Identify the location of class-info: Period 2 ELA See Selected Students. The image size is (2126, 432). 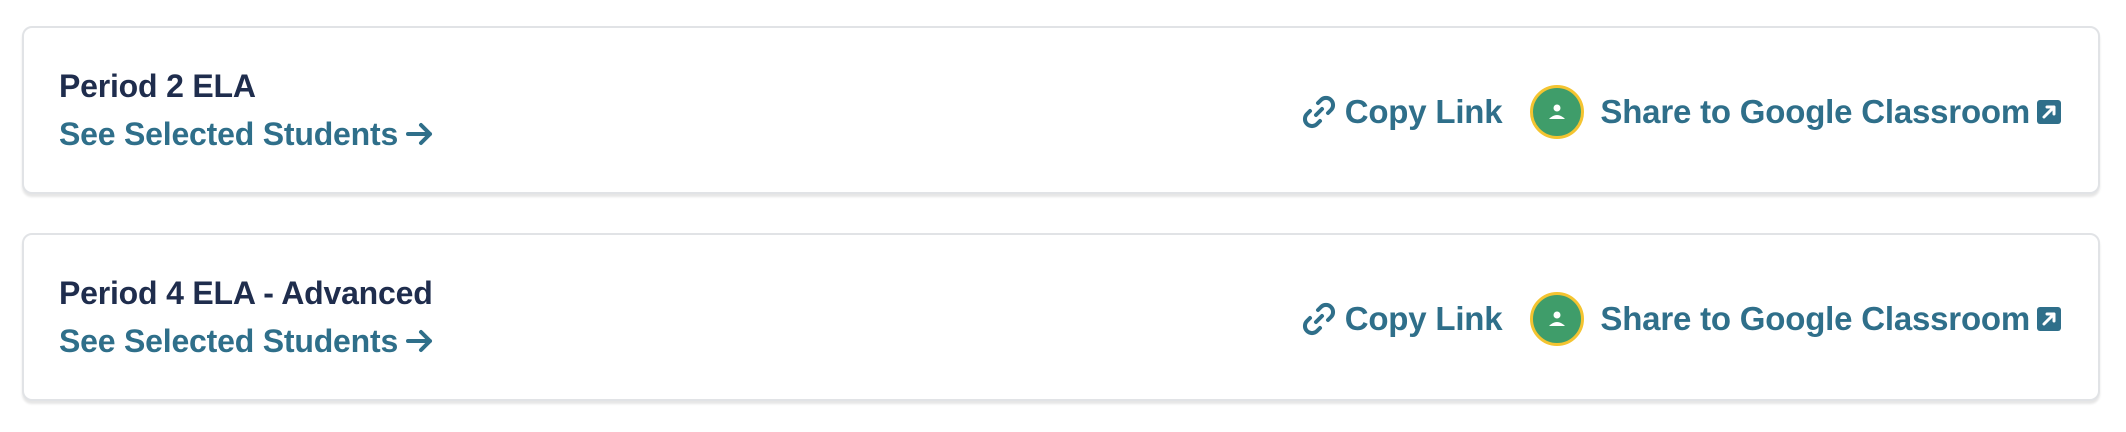
(247, 110).